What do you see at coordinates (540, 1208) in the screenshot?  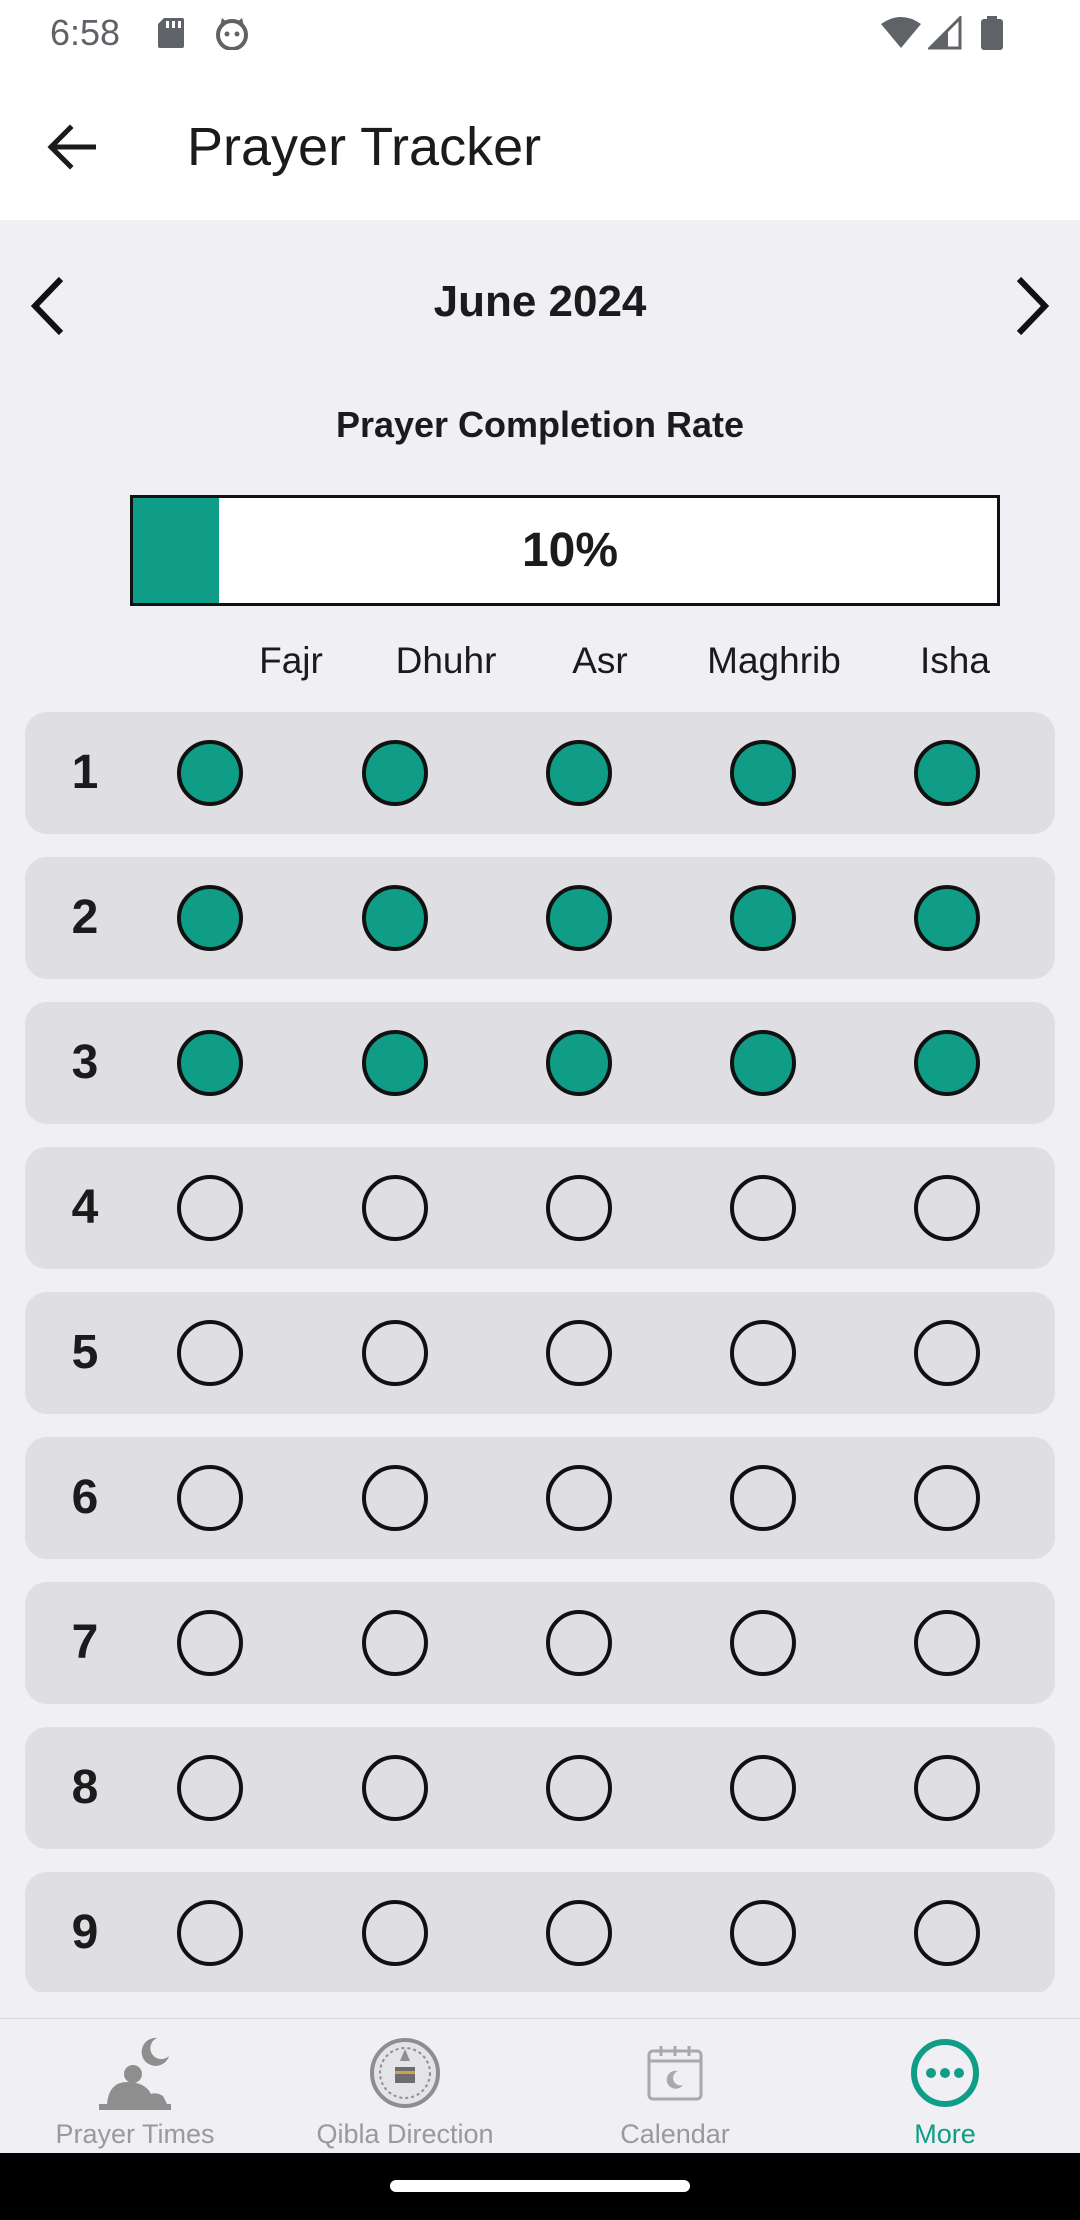 I see `day-row: 4` at bounding box center [540, 1208].